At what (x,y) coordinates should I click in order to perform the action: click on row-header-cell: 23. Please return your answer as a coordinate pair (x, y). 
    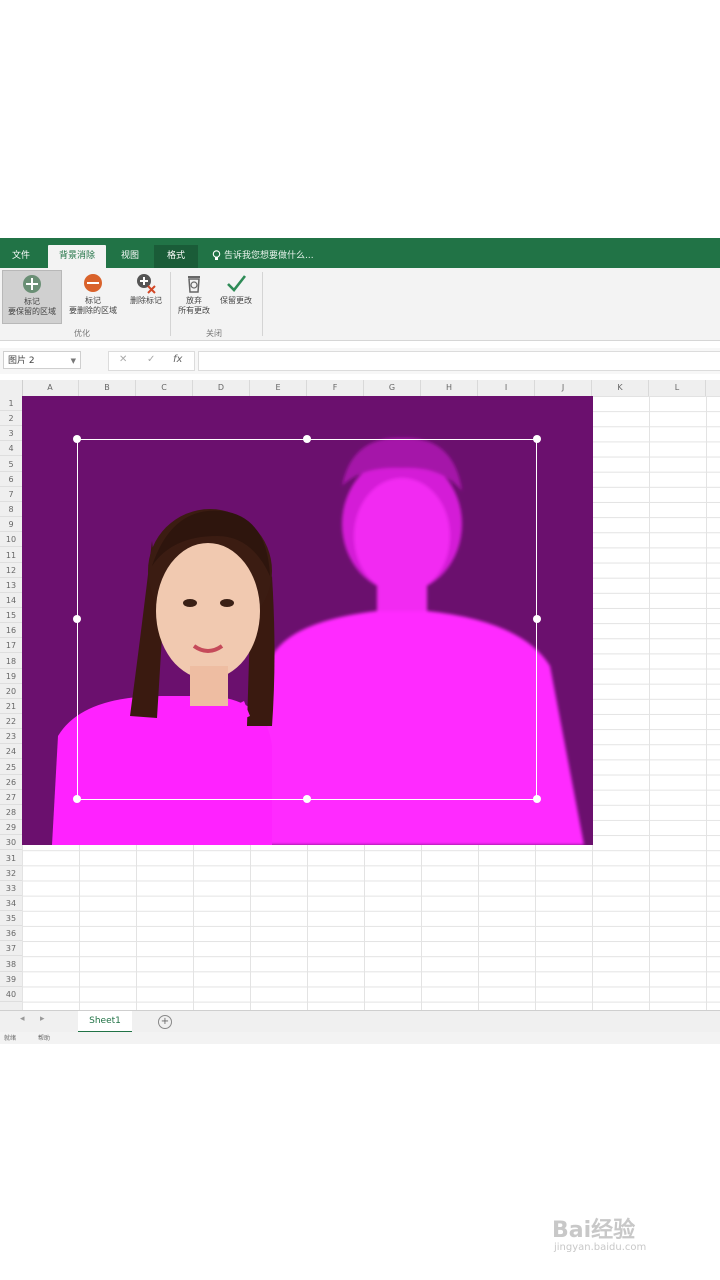
    Looking at the image, I should click on (11, 737).